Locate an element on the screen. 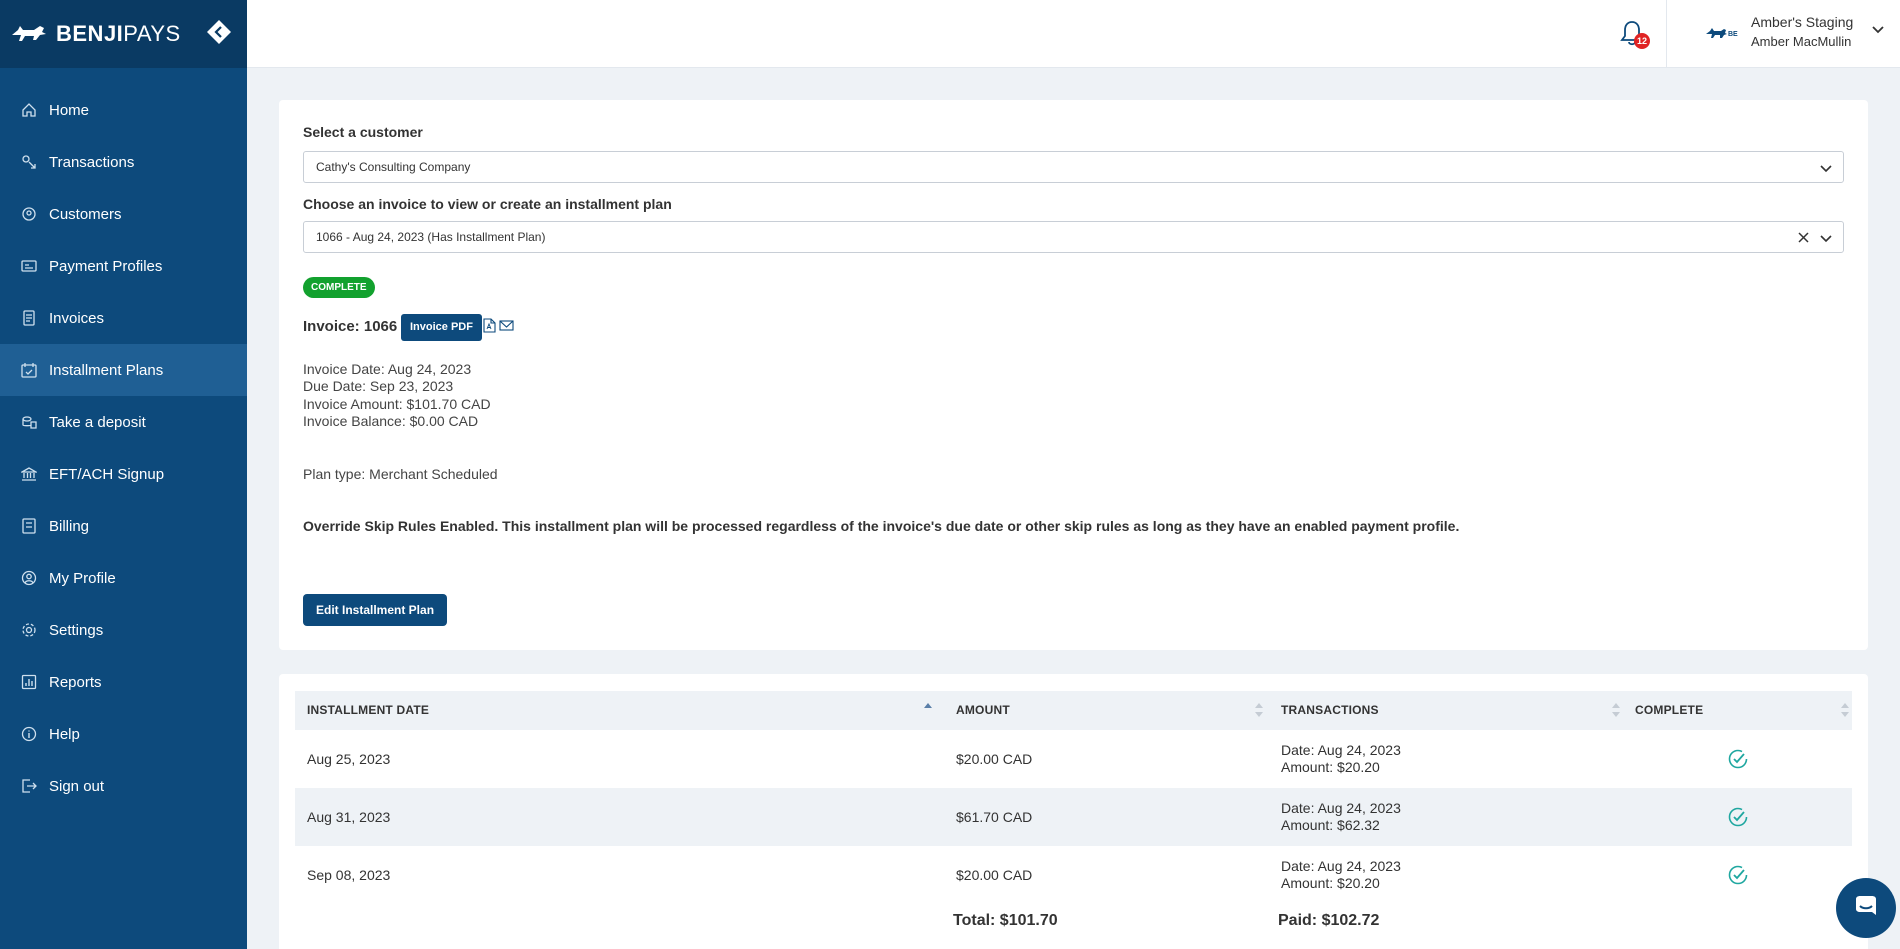 The image size is (1900, 949). sidebar-item-take-a-deposit: Take a deposit is located at coordinates (123, 422).